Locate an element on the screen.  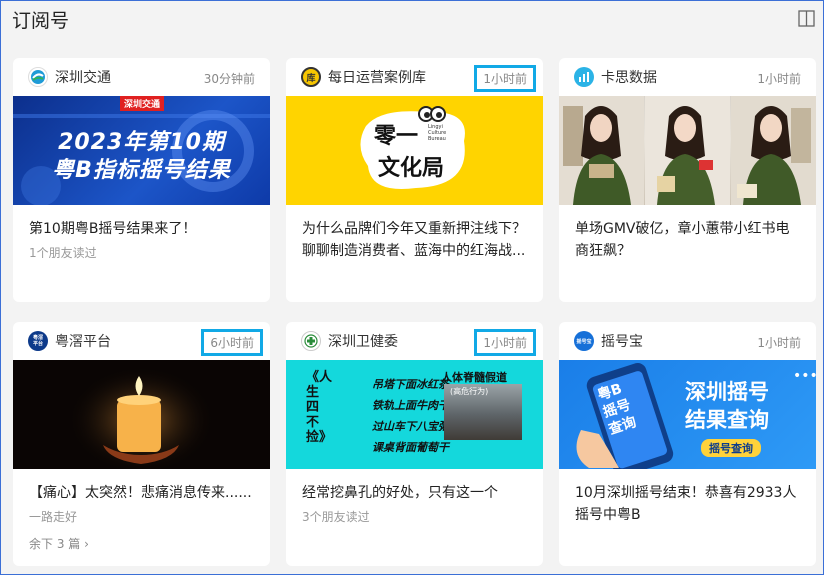
avatar-text: 粤滘平台 is located at coordinates (37, 341).